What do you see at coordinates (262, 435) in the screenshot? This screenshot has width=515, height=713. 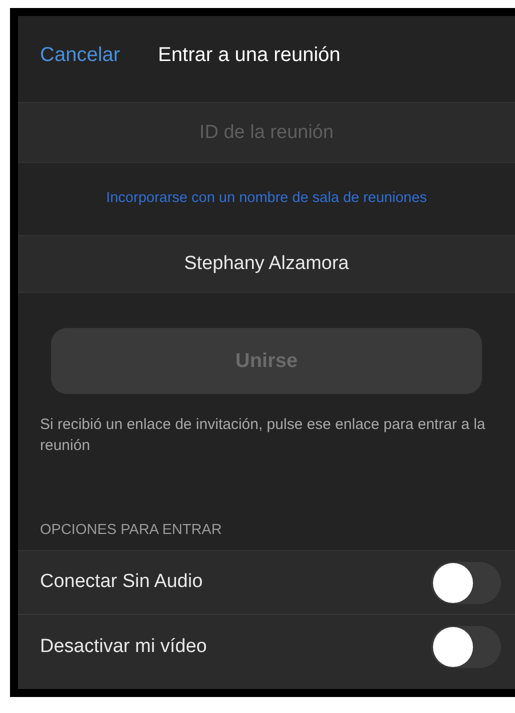 I see `help-text: Si recibió un enlace de invitación, pulse ese enlace para entrar a la reunión` at bounding box center [262, 435].